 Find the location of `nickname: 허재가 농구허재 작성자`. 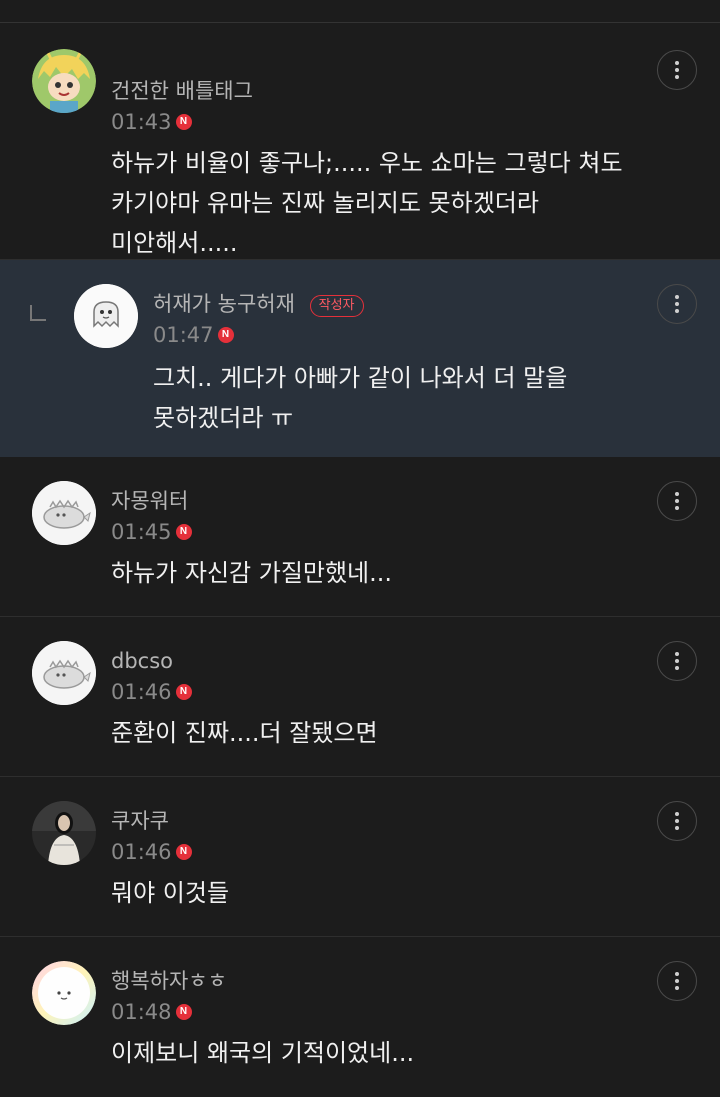

nickname: 허재가 농구허재 작성자 is located at coordinates (258, 304).